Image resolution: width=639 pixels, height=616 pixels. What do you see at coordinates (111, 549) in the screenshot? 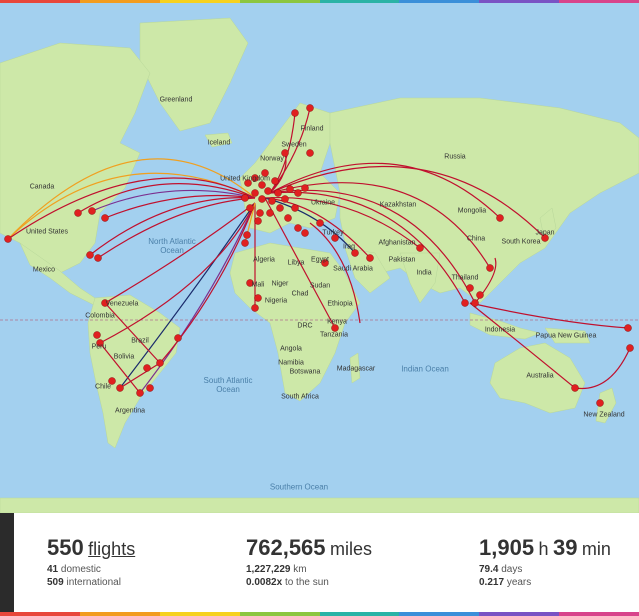
I see `flights-link: flights` at bounding box center [111, 549].